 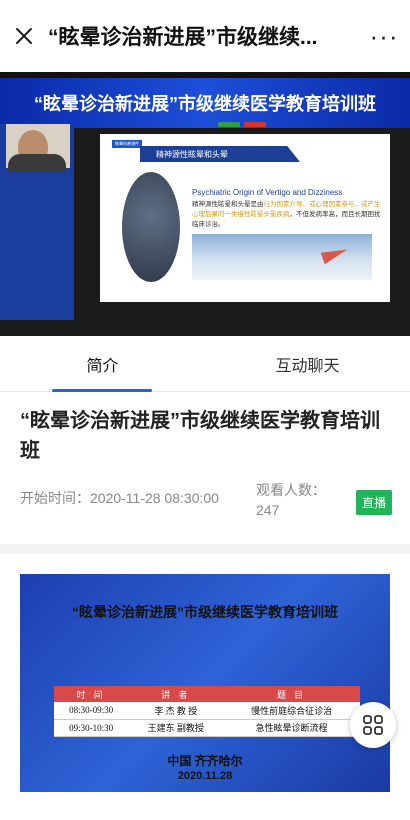 What do you see at coordinates (192, 154) in the screenshot?
I see `slide-header-text: 精神源性眩晕和头晕` at bounding box center [192, 154].